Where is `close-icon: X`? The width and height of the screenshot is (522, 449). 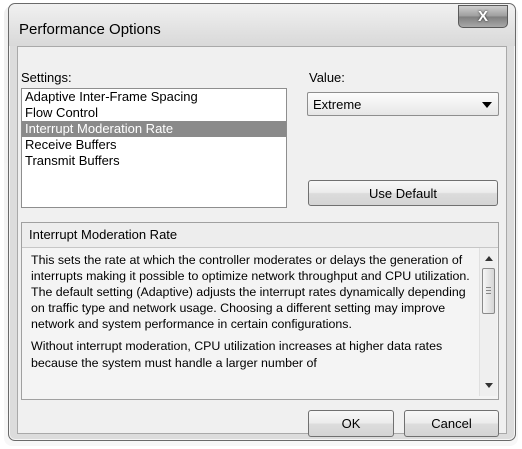 close-icon: X is located at coordinates (482, 16).